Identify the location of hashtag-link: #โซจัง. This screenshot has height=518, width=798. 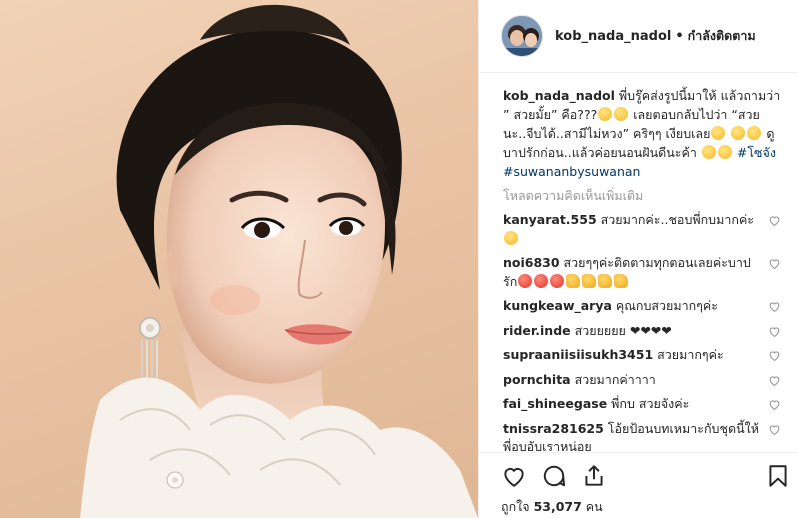
(756, 152).